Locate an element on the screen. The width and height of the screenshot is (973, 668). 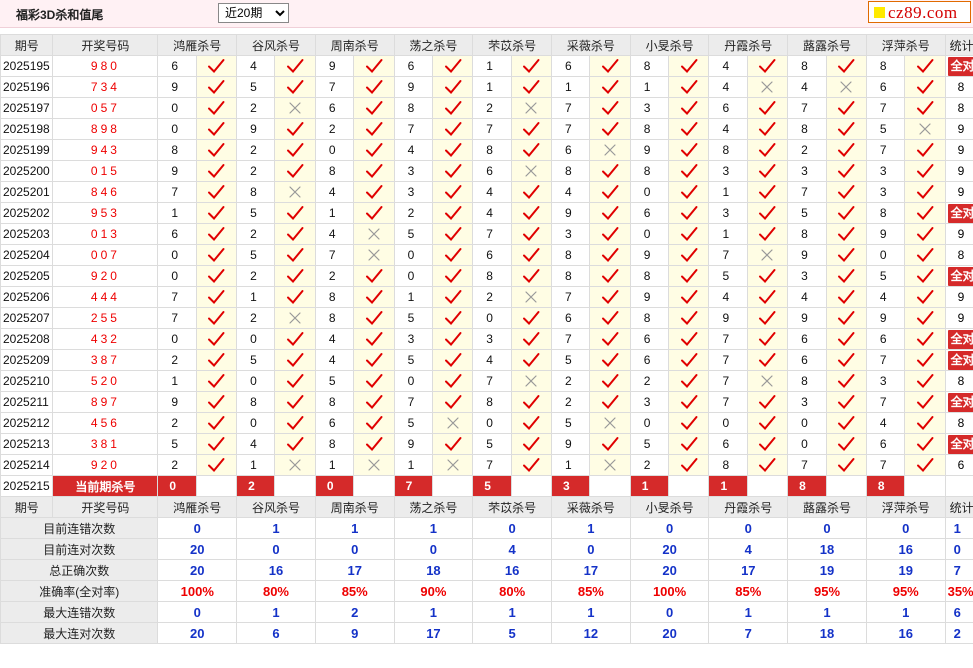
summary-label: 总正确次数 is located at coordinates (79, 570).